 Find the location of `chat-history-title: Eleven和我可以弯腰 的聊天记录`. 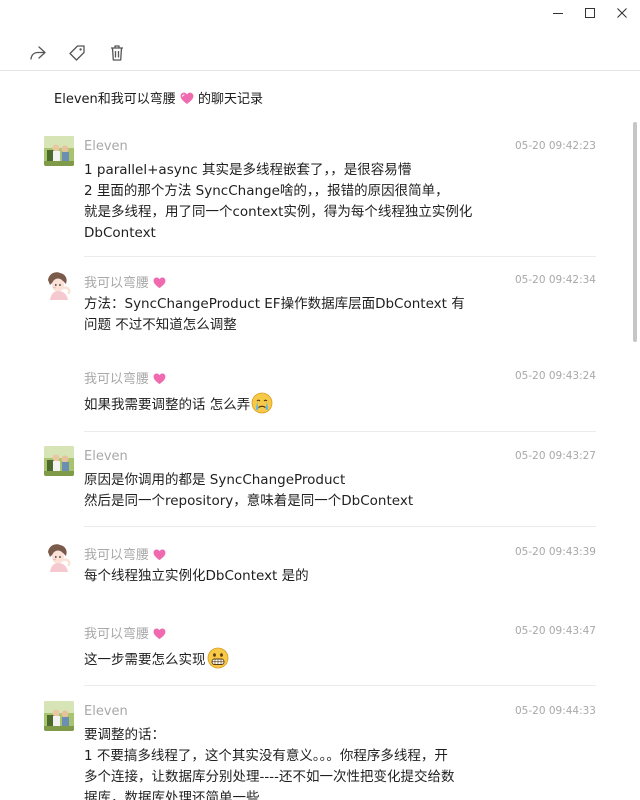

chat-history-title: Eleven和我可以弯腰 的聊天记录 is located at coordinates (158, 97).